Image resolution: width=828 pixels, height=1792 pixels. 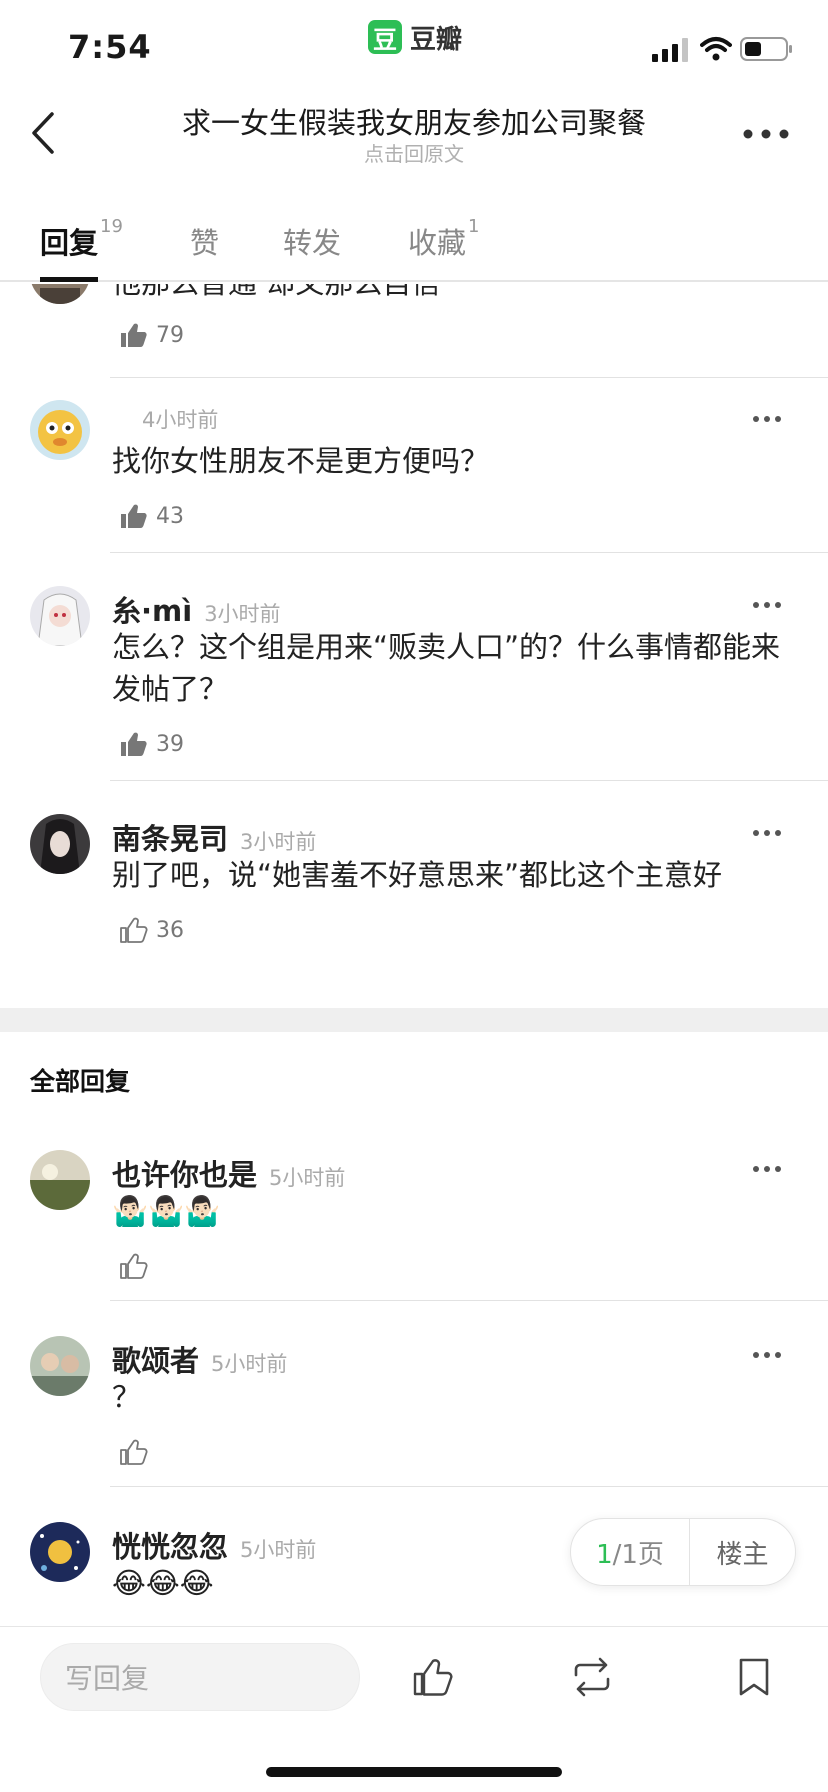 I want to click on tab-replies-label: 回复, so click(x=69, y=243).